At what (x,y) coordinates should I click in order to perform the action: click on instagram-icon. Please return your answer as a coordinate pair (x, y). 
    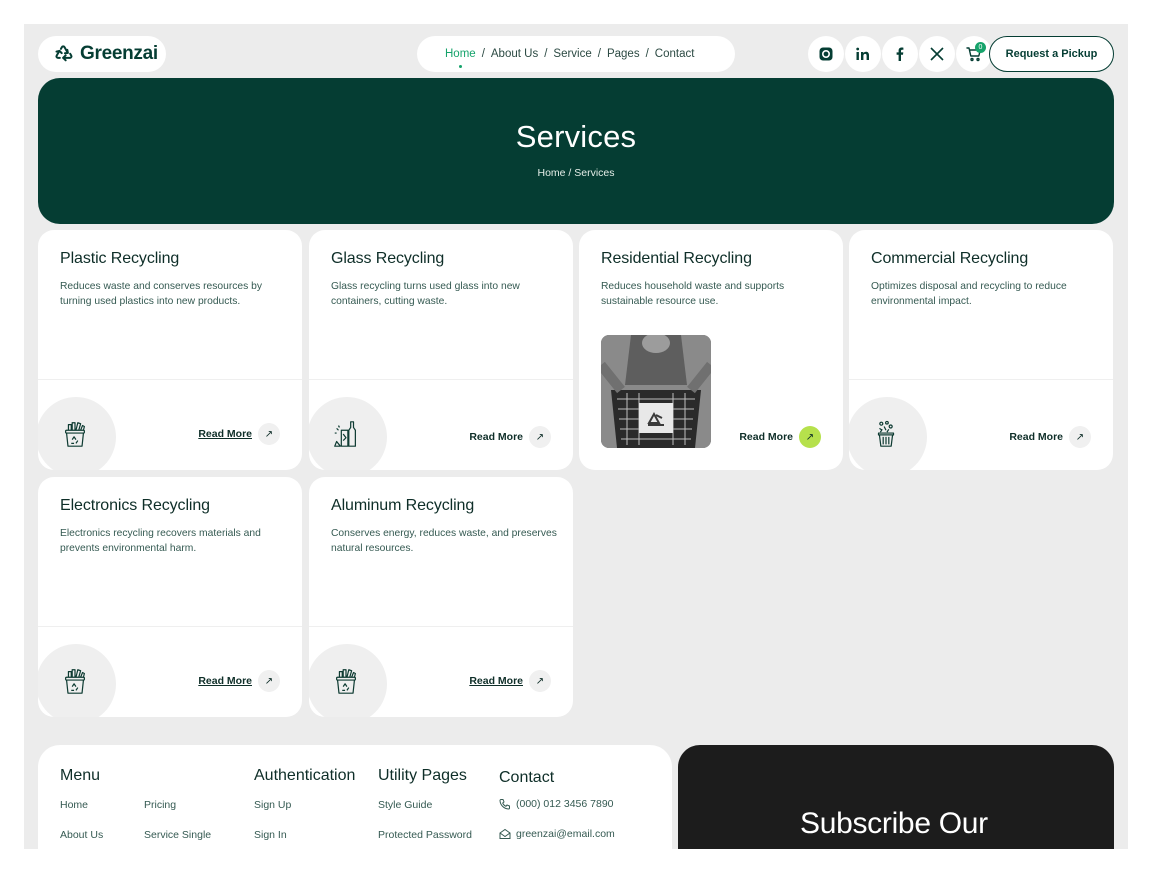
    Looking at the image, I should click on (826, 54).